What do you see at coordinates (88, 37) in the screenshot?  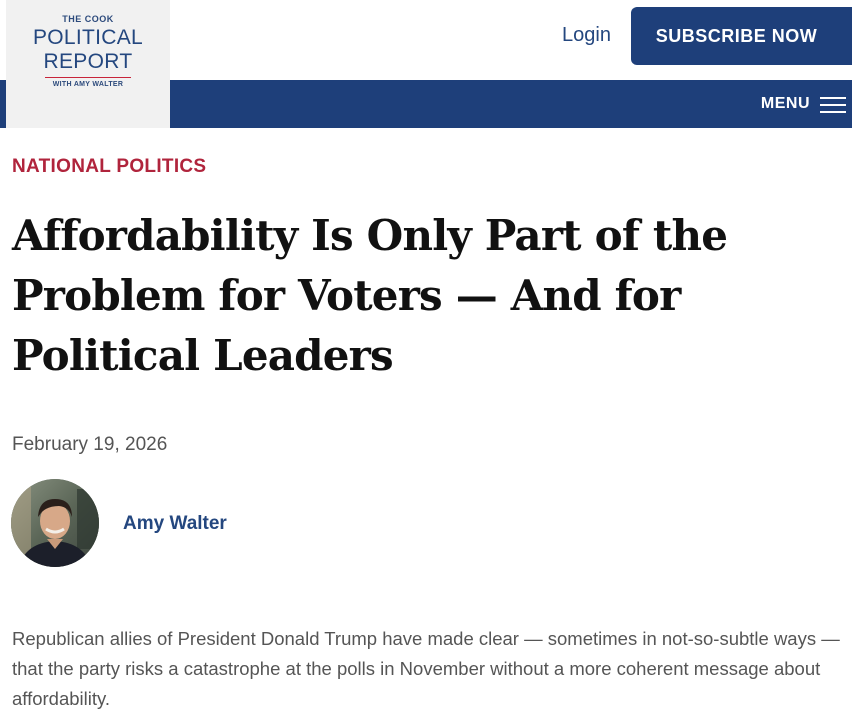 I see `logo-line-political: POLITICAL` at bounding box center [88, 37].